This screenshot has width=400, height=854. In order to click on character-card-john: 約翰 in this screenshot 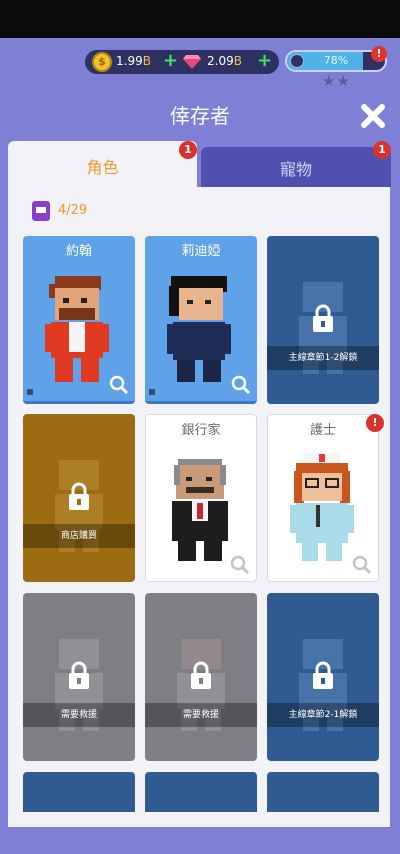, I will do `click(79, 320)`.